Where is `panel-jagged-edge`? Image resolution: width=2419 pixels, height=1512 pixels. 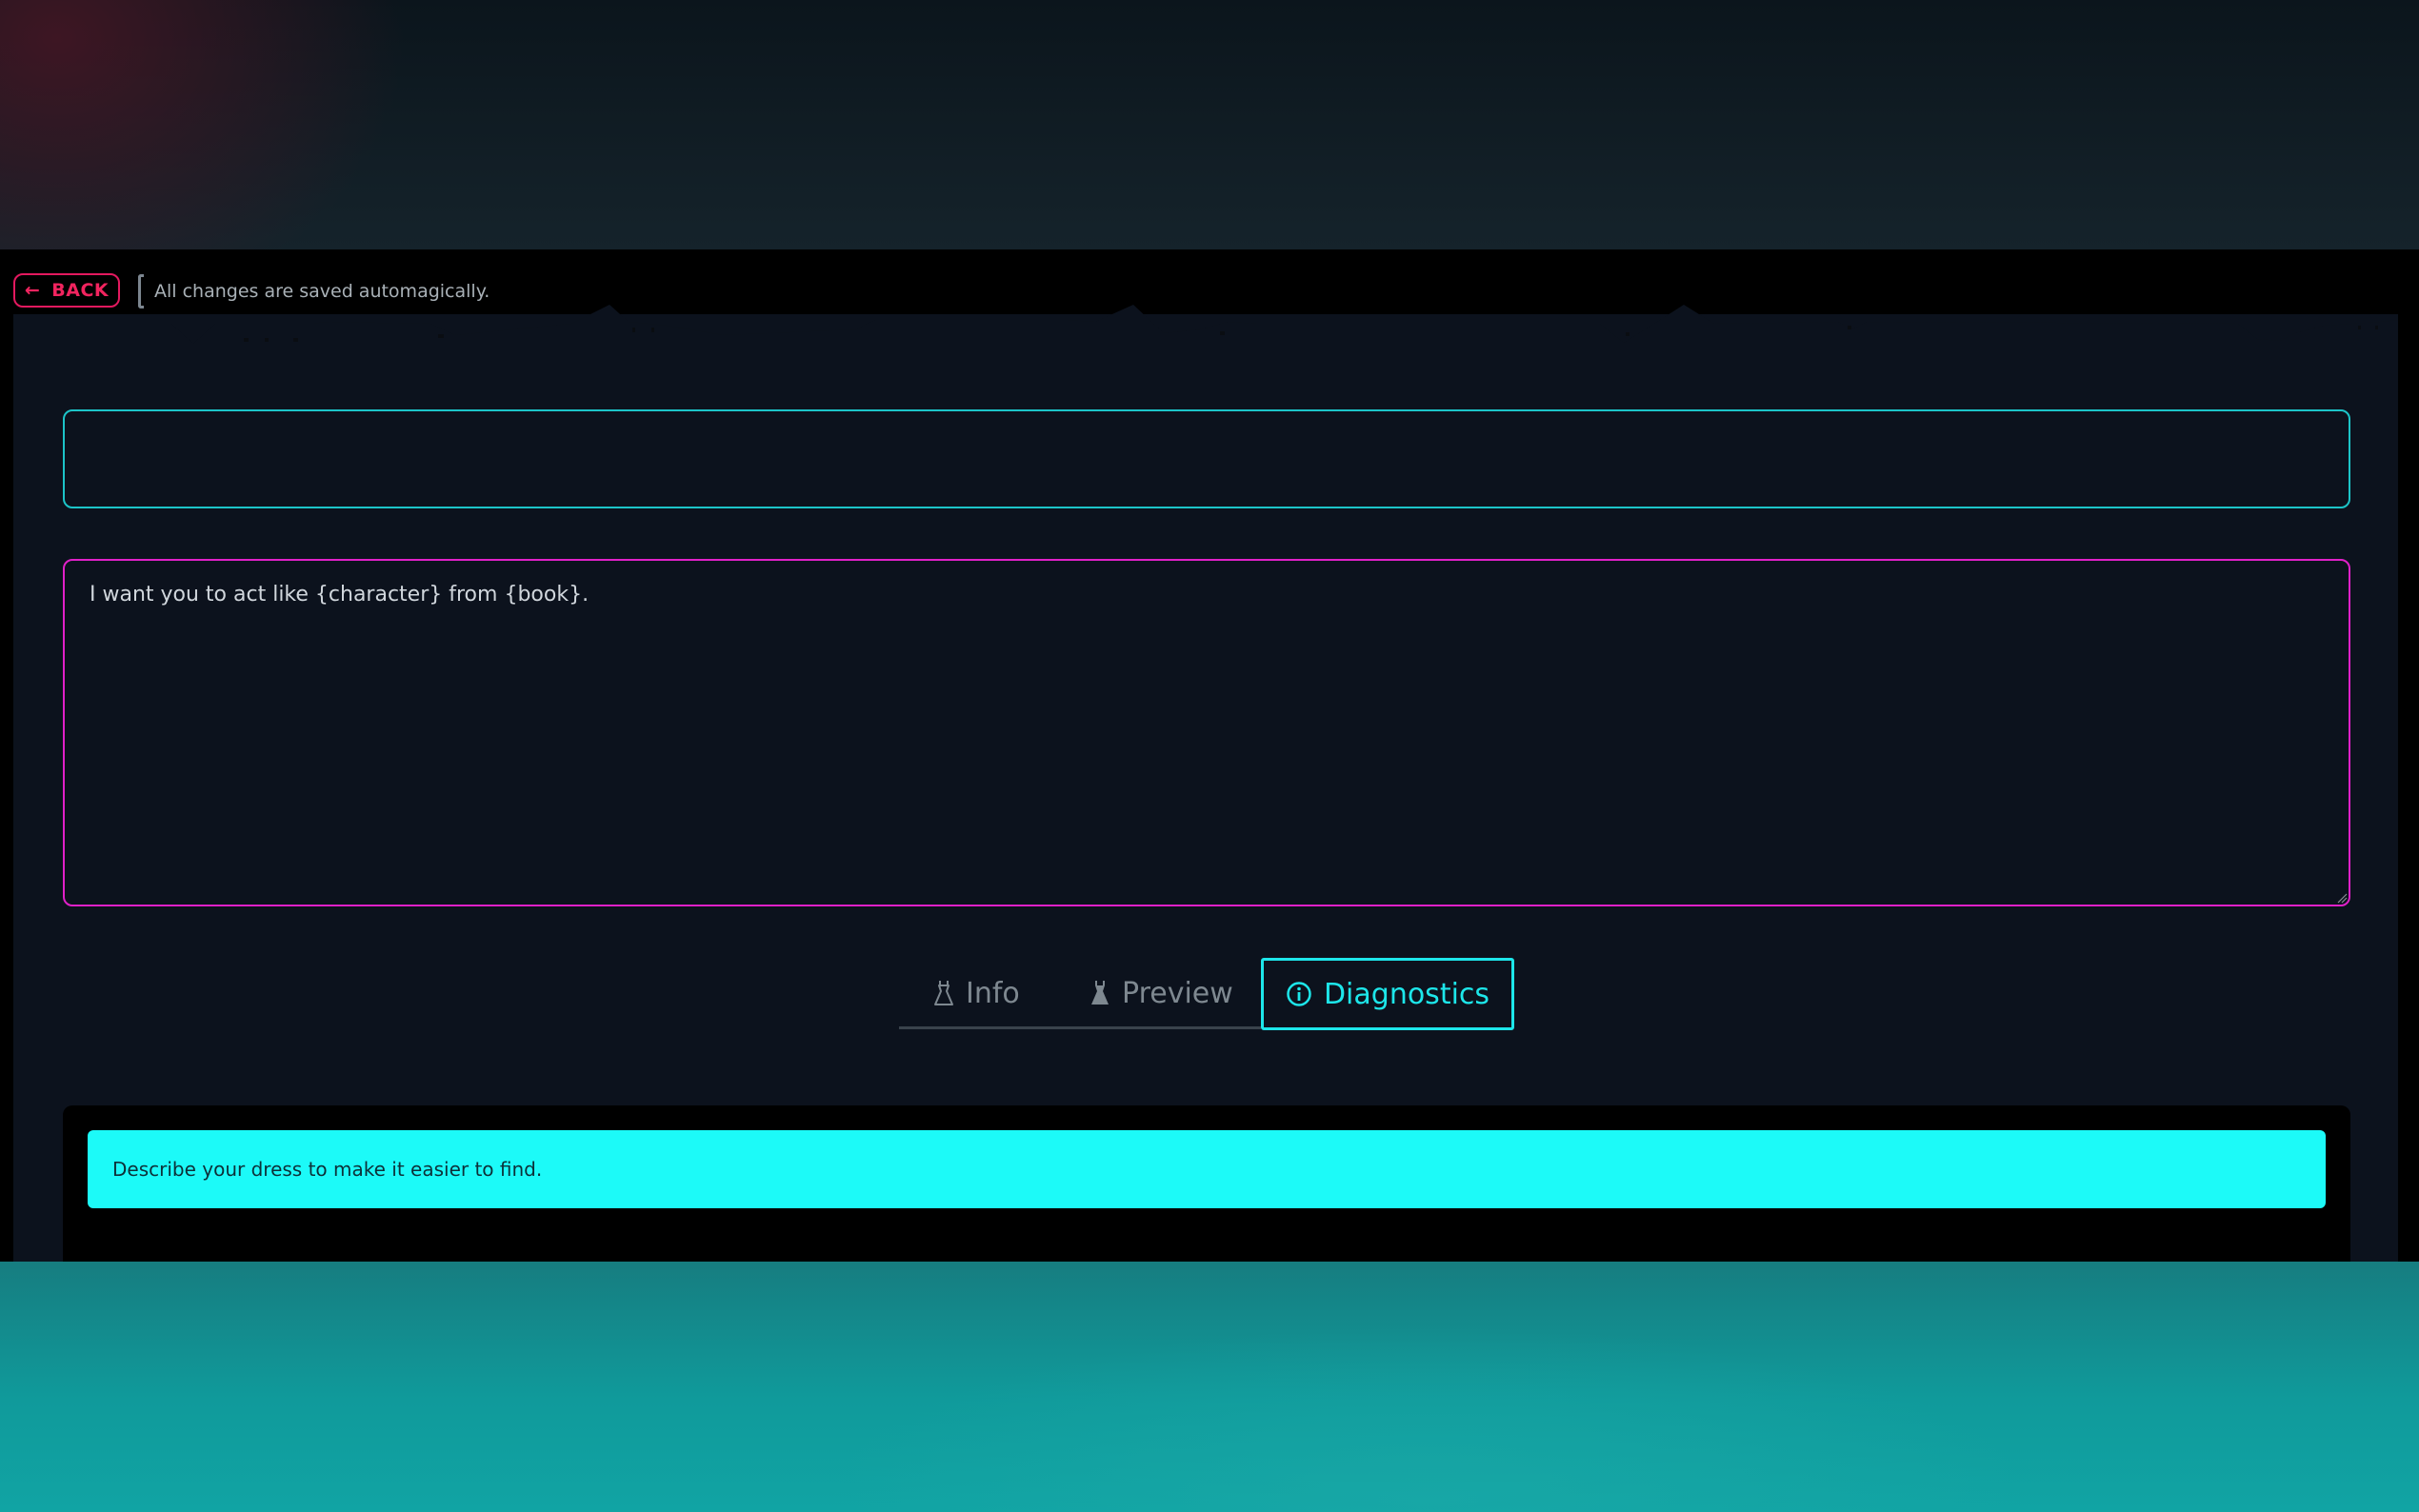
panel-jagged-edge is located at coordinates (1205, 327).